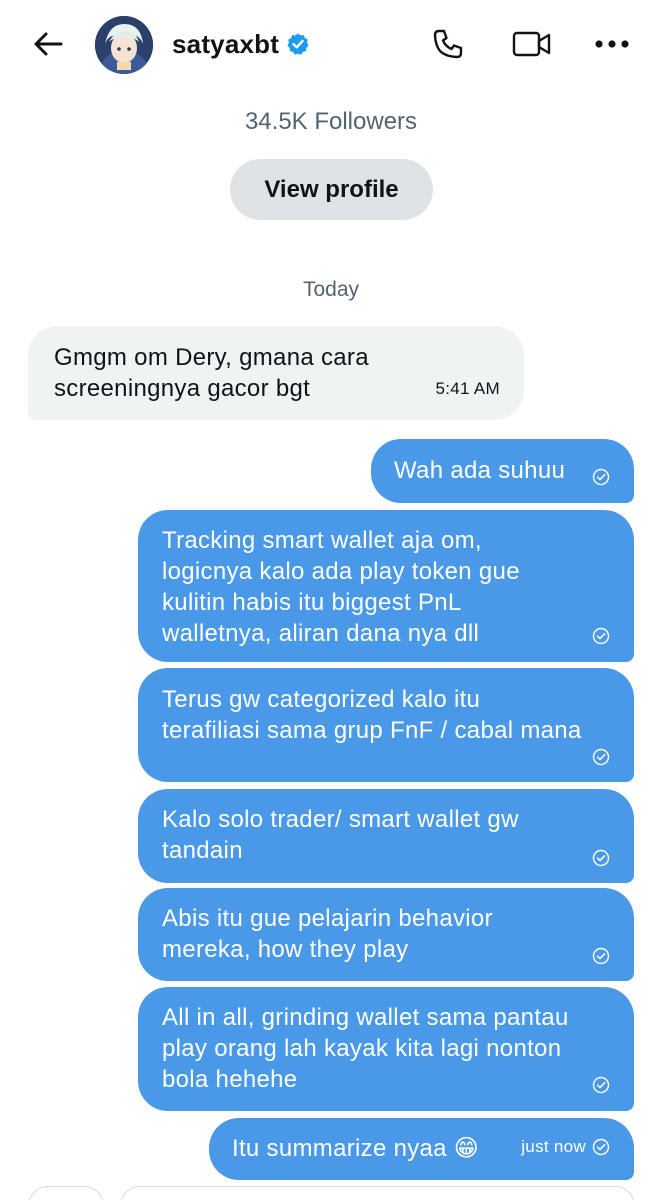  I want to click on more-options-button, so click(612, 44).